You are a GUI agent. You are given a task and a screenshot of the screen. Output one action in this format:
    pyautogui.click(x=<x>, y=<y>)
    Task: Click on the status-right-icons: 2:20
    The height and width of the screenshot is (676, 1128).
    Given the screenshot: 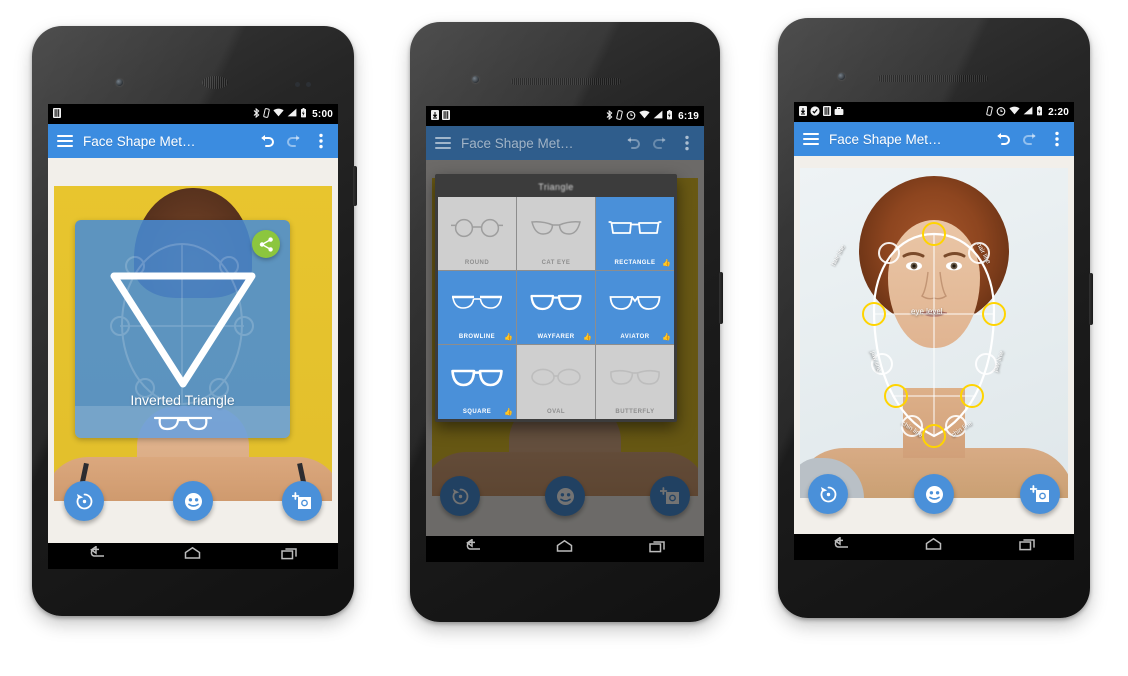 What is the action you would take?
    pyautogui.click(x=1027, y=112)
    